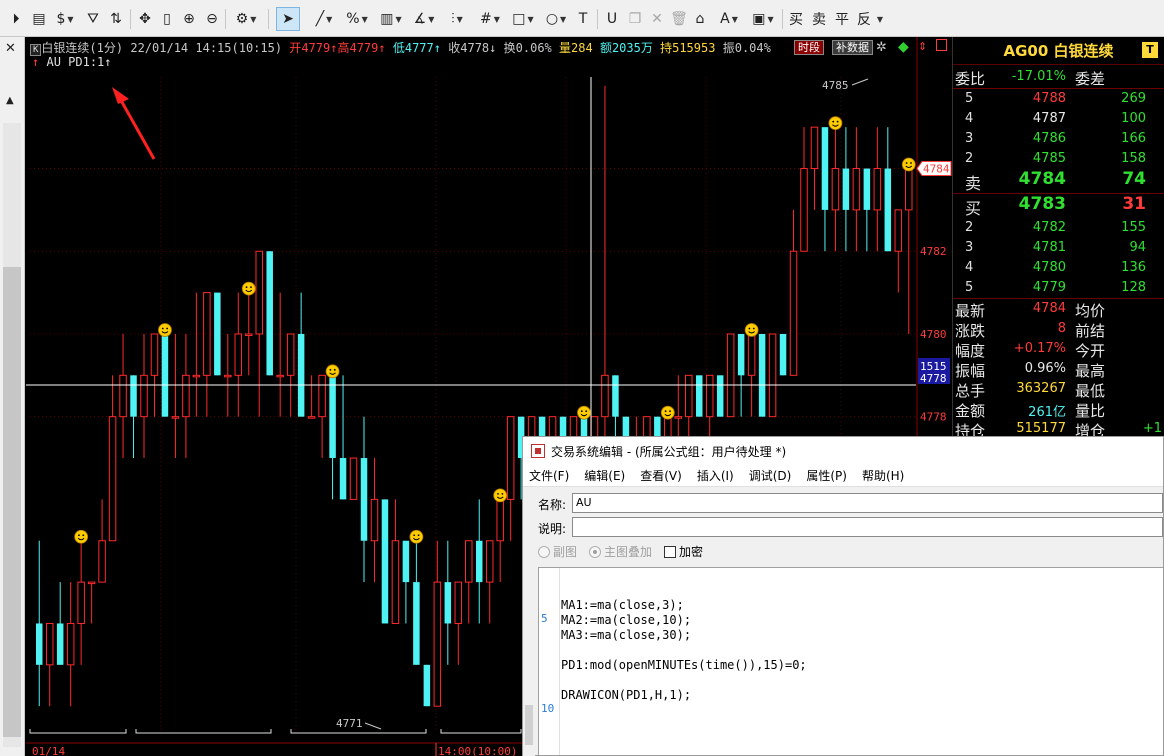  Describe the element at coordinates (529, 716) in the screenshot. I see `editor-scrollbar` at that location.